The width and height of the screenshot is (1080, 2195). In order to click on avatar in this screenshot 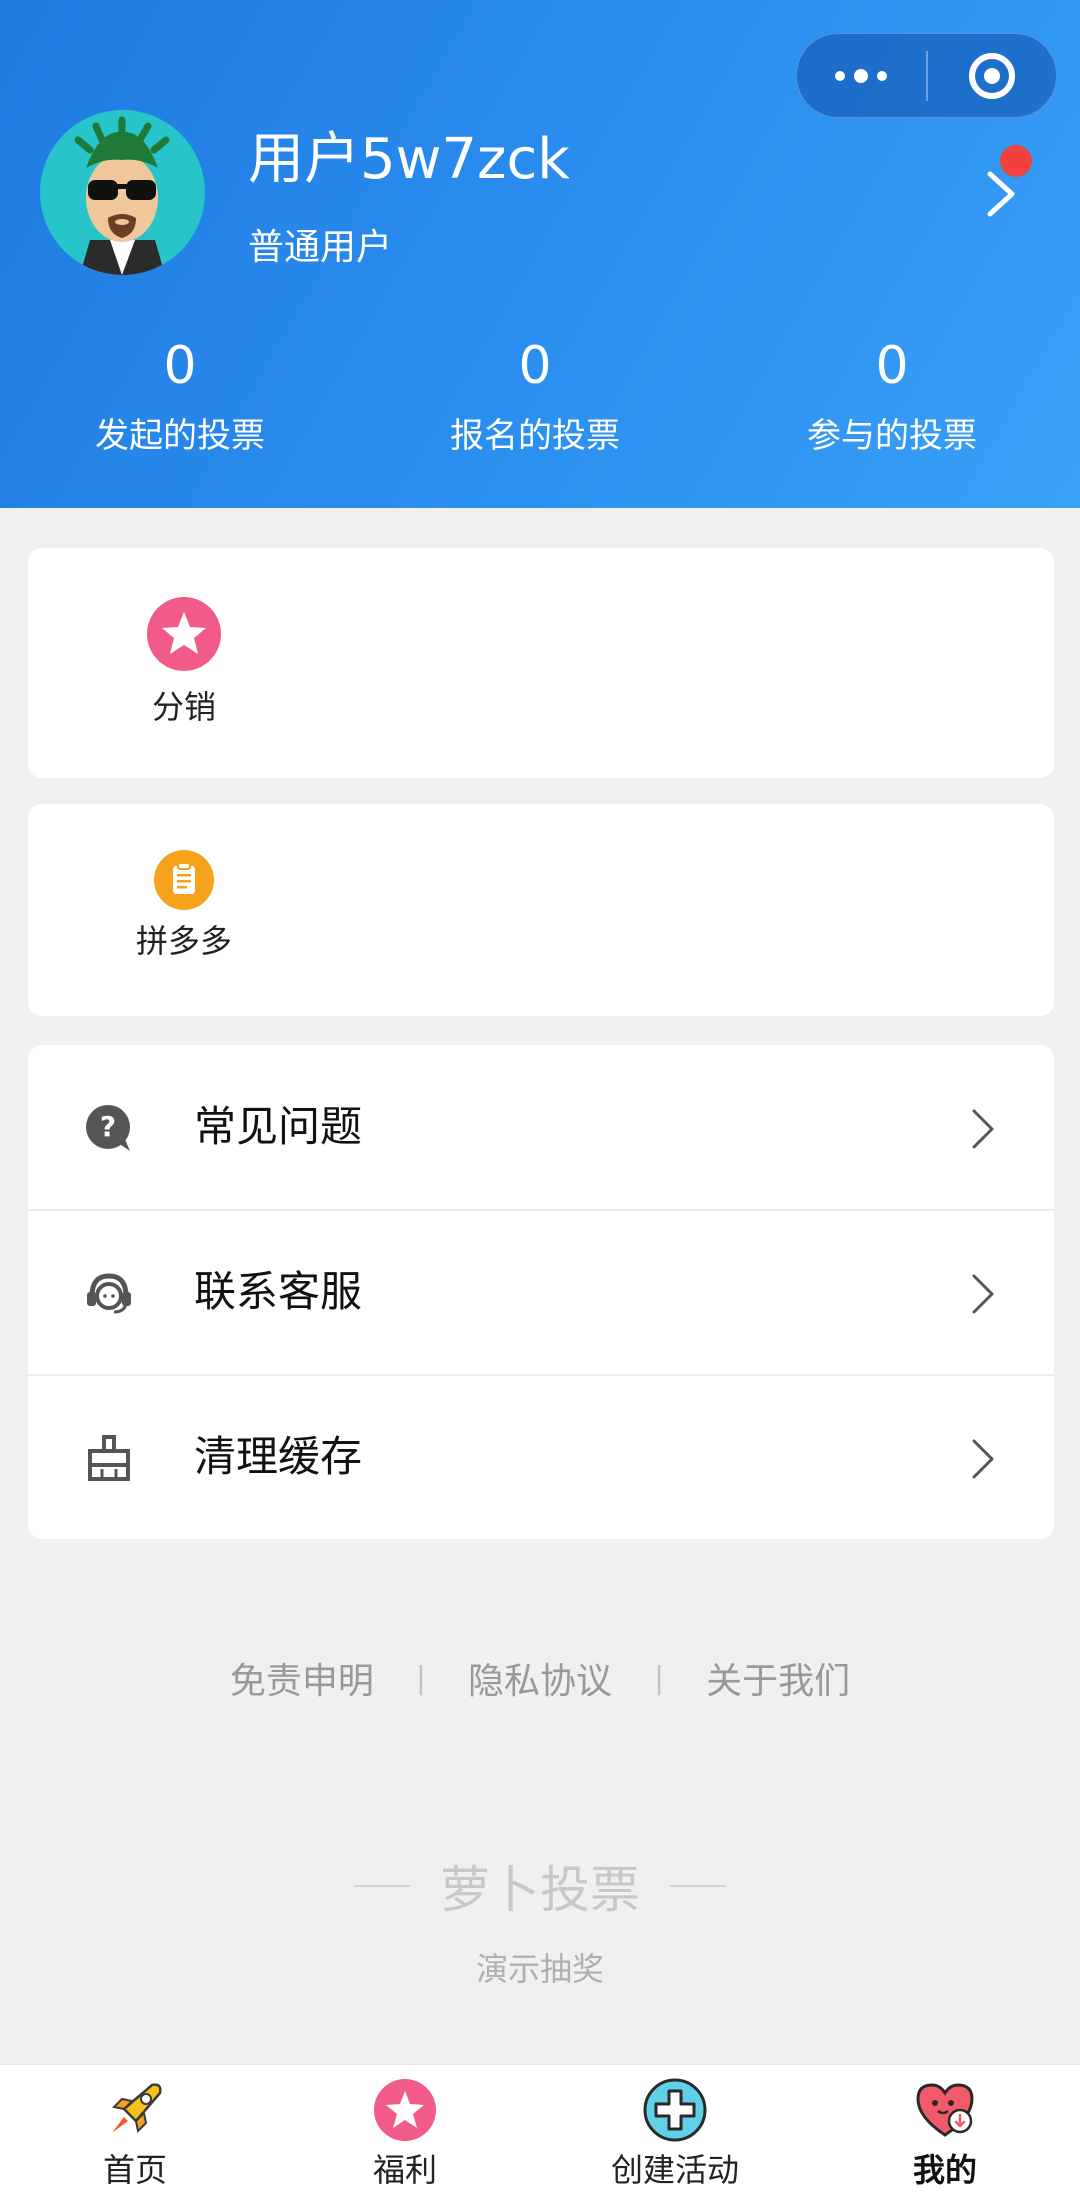, I will do `click(122, 192)`.